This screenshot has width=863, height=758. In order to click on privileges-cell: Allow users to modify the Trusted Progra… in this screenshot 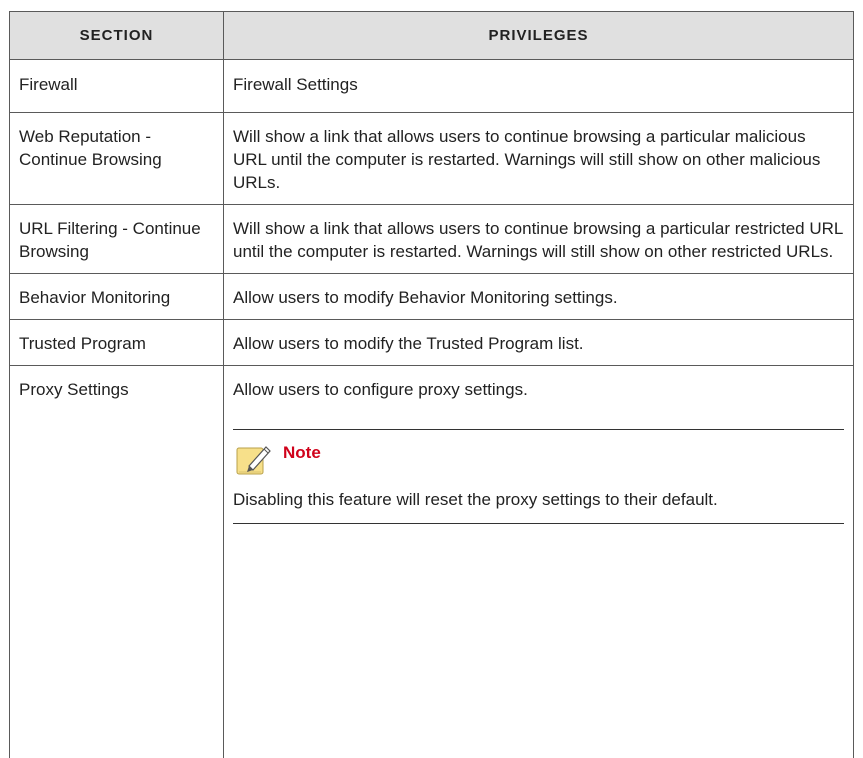, I will do `click(539, 343)`.